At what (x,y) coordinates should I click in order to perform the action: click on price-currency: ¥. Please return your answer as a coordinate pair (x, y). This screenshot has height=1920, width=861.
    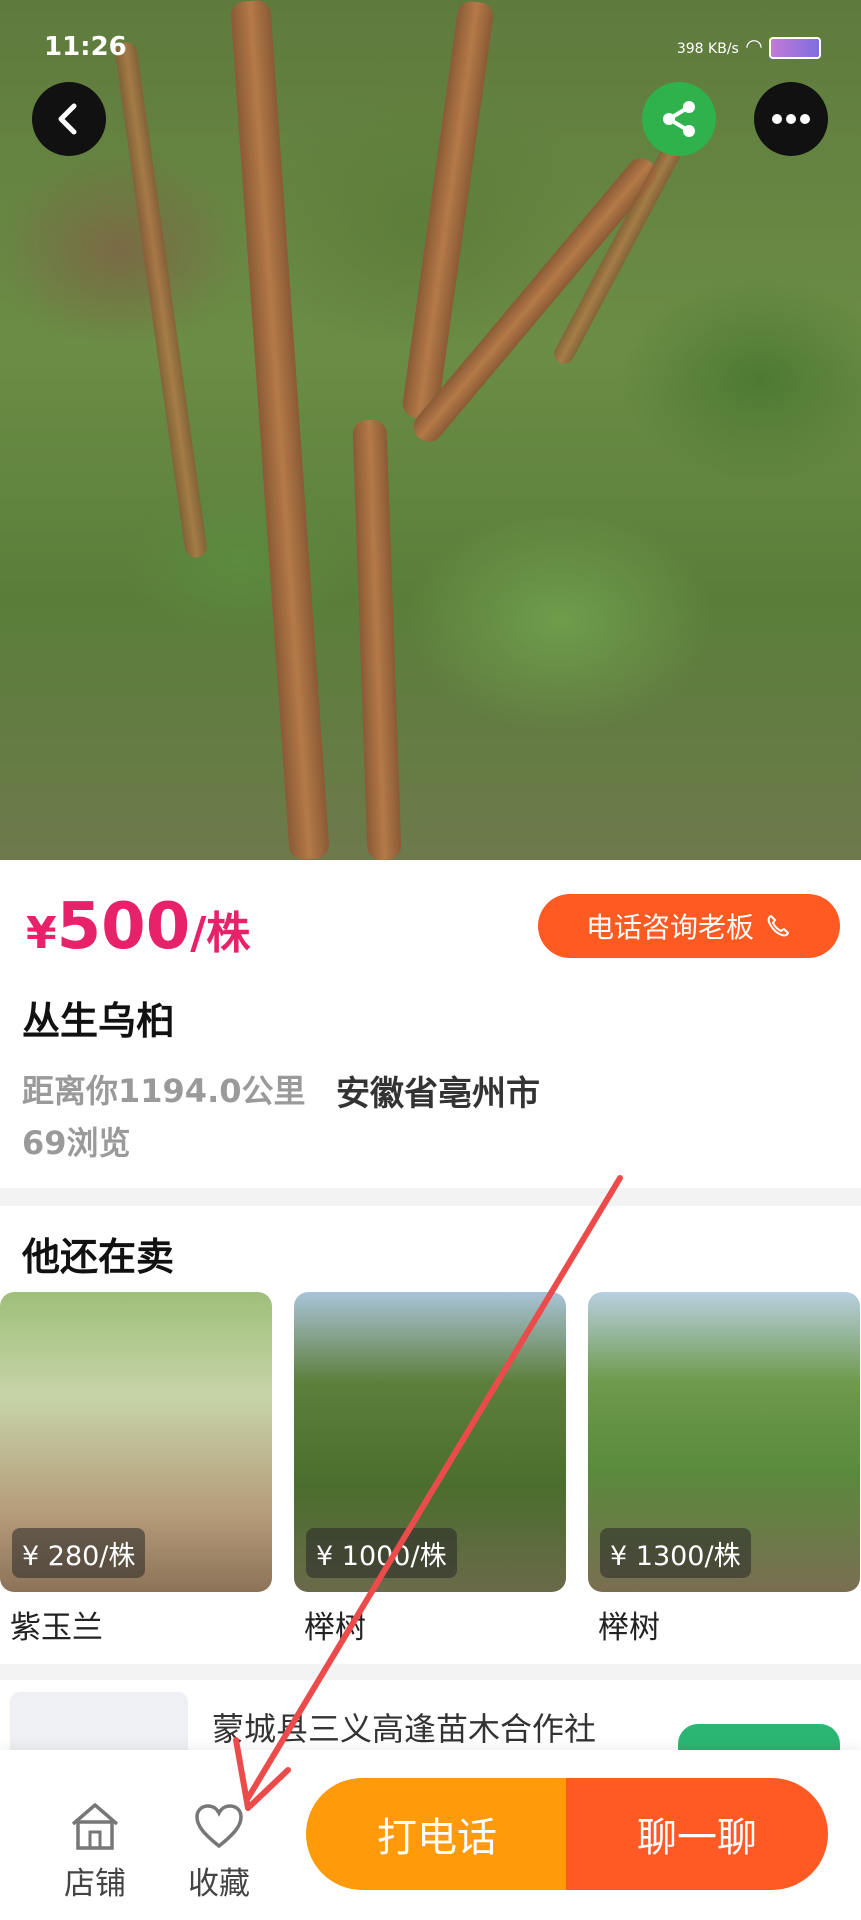
    Looking at the image, I should click on (41, 933).